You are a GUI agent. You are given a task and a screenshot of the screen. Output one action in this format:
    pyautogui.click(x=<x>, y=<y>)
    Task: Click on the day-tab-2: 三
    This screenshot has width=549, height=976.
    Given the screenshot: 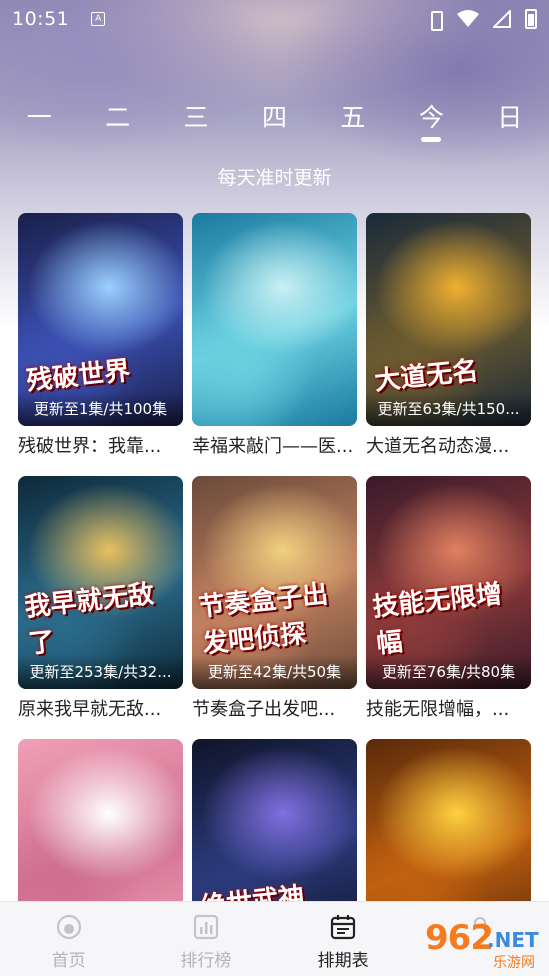 What is the action you would take?
    pyautogui.click(x=196, y=120)
    